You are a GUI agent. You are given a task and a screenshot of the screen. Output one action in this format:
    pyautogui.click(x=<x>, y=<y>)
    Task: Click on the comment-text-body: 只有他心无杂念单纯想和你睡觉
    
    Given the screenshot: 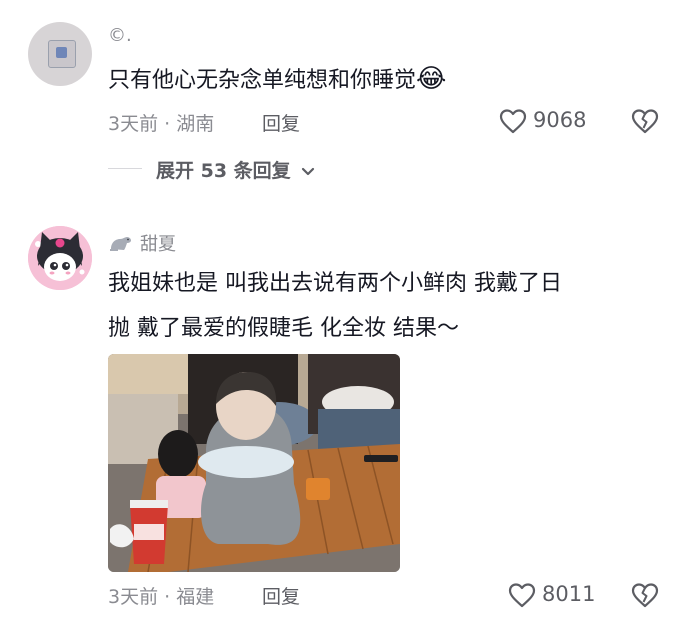 What is the action you would take?
    pyautogui.click(x=262, y=80)
    